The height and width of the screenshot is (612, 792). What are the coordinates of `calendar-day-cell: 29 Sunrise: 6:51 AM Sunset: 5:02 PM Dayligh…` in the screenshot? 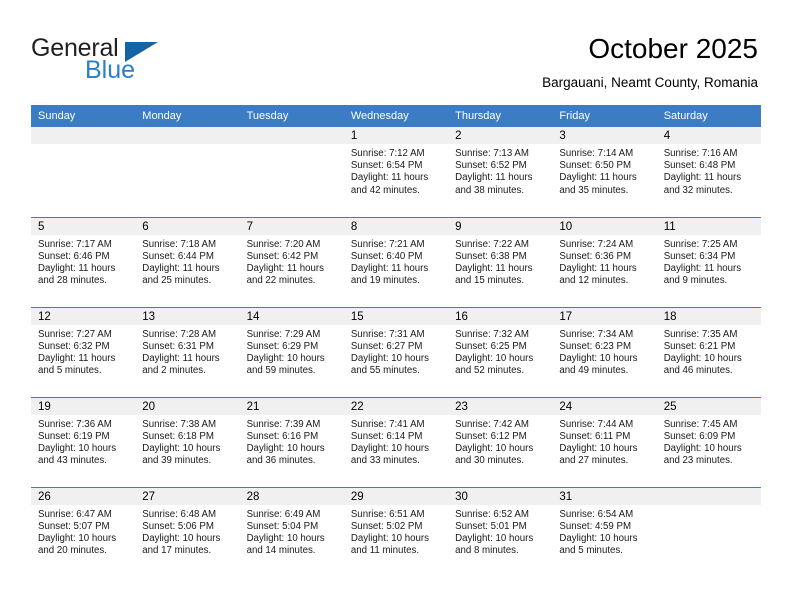 It's located at (396, 531).